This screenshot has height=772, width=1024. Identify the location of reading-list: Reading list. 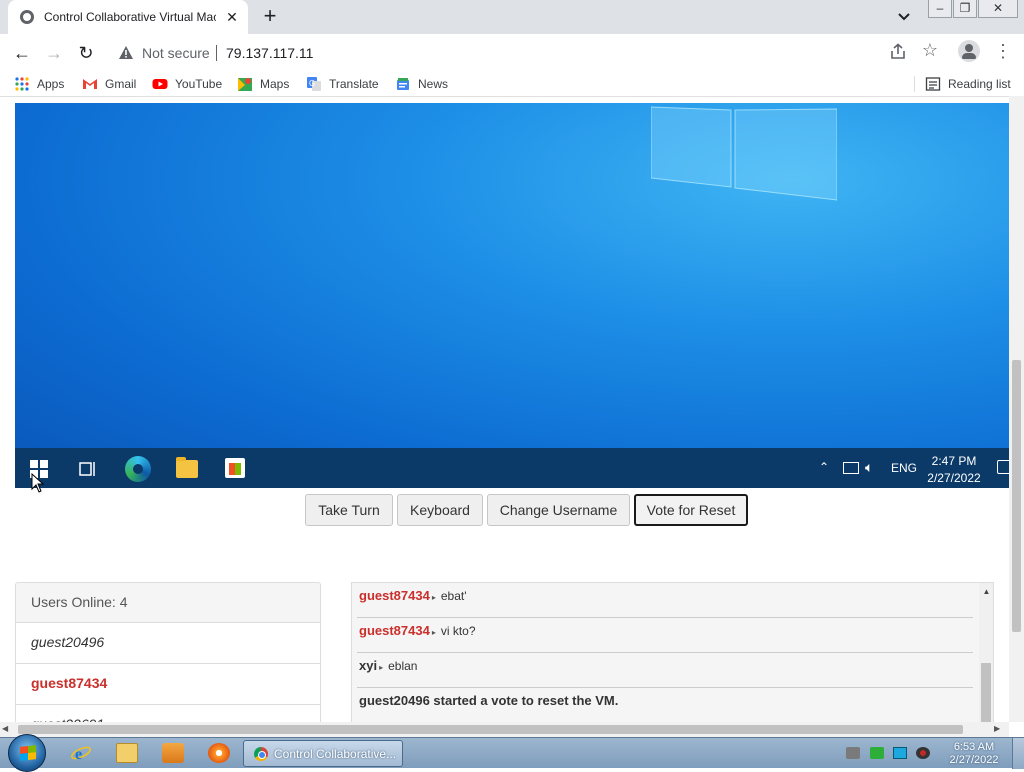
(968, 84).